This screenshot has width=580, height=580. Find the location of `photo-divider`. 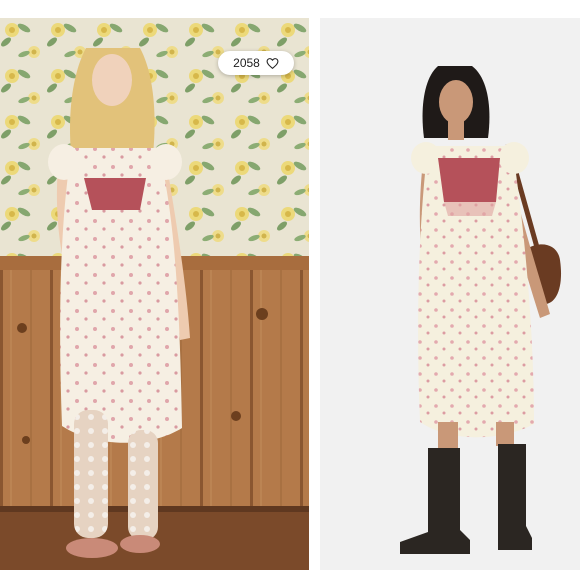

photo-divider is located at coordinates (314, 294).